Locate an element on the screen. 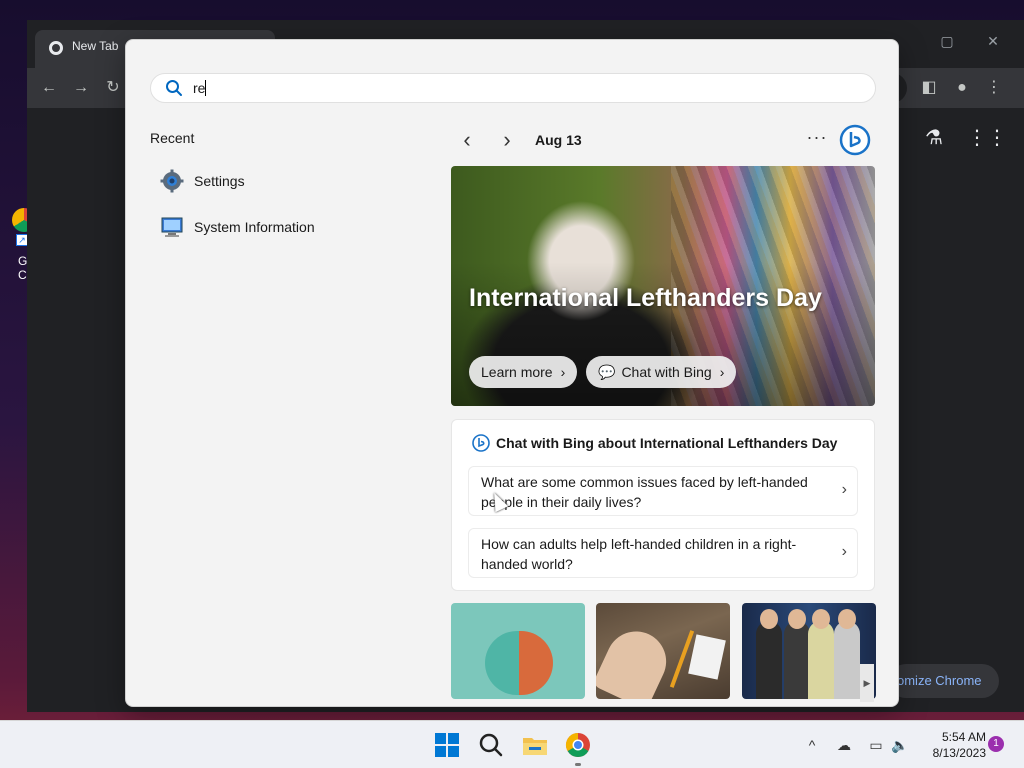 This screenshot has height=768, width=1024. hand-pencil-image is located at coordinates (663, 651).